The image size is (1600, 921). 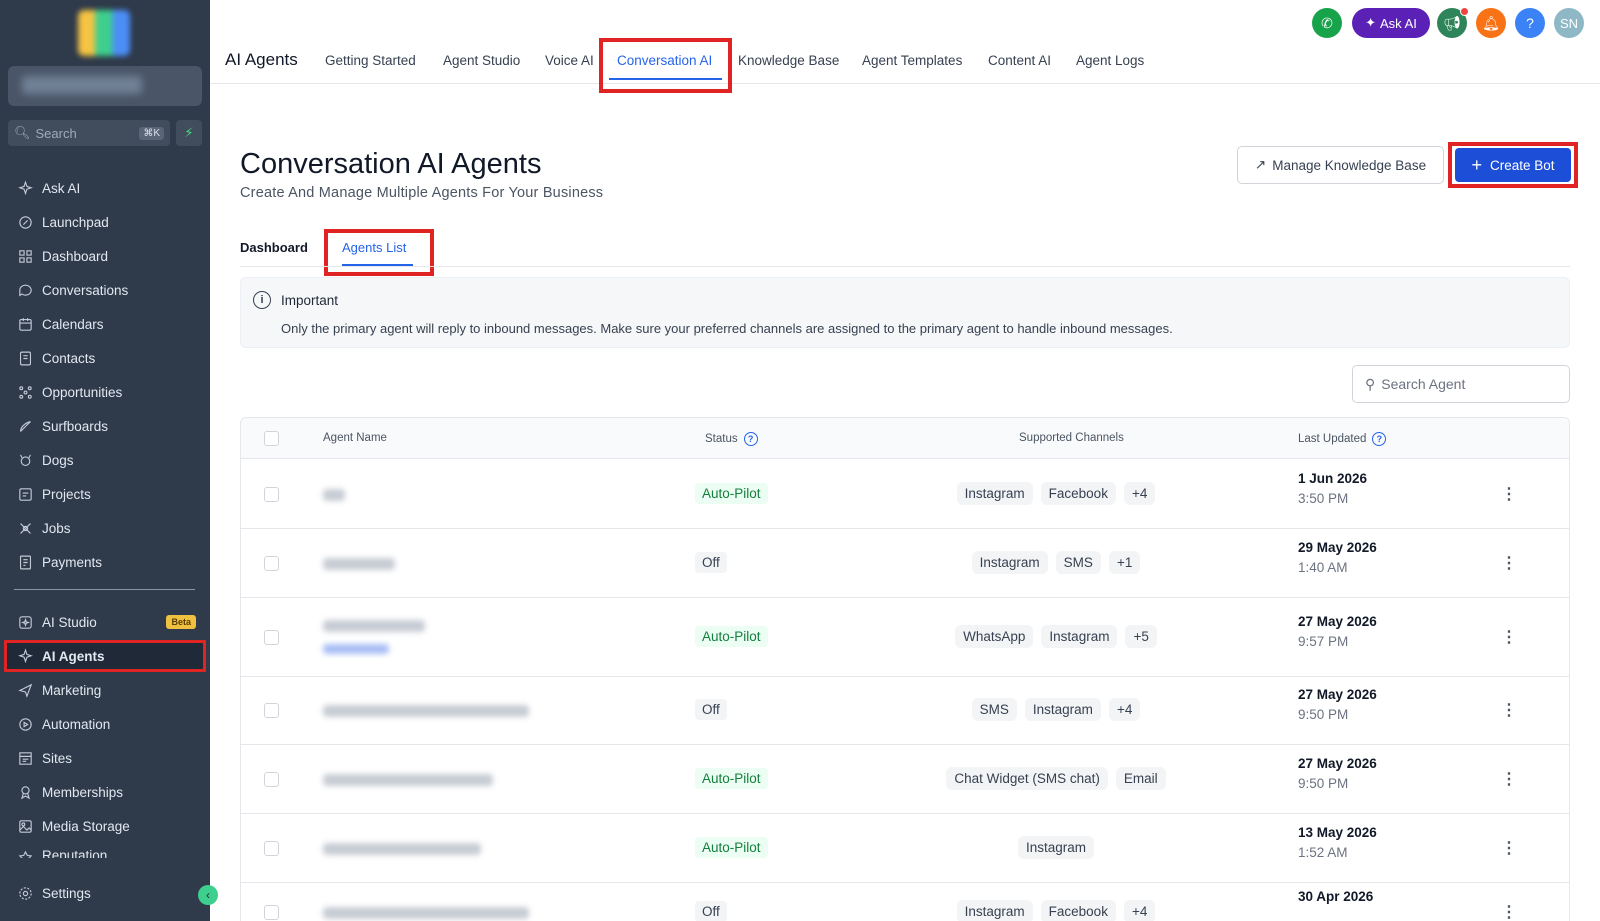 I want to click on search-agent-input: ⚲ Search Agent, so click(x=1461, y=384).